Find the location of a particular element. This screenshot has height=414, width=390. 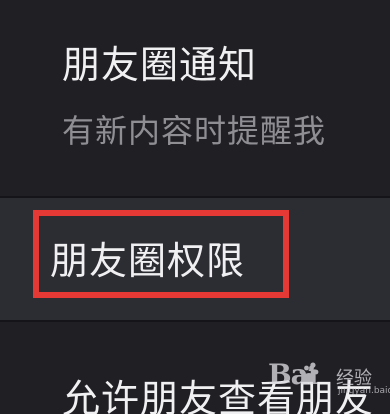

moments-permission-title: 朋友圈权限 is located at coordinates (148, 261).